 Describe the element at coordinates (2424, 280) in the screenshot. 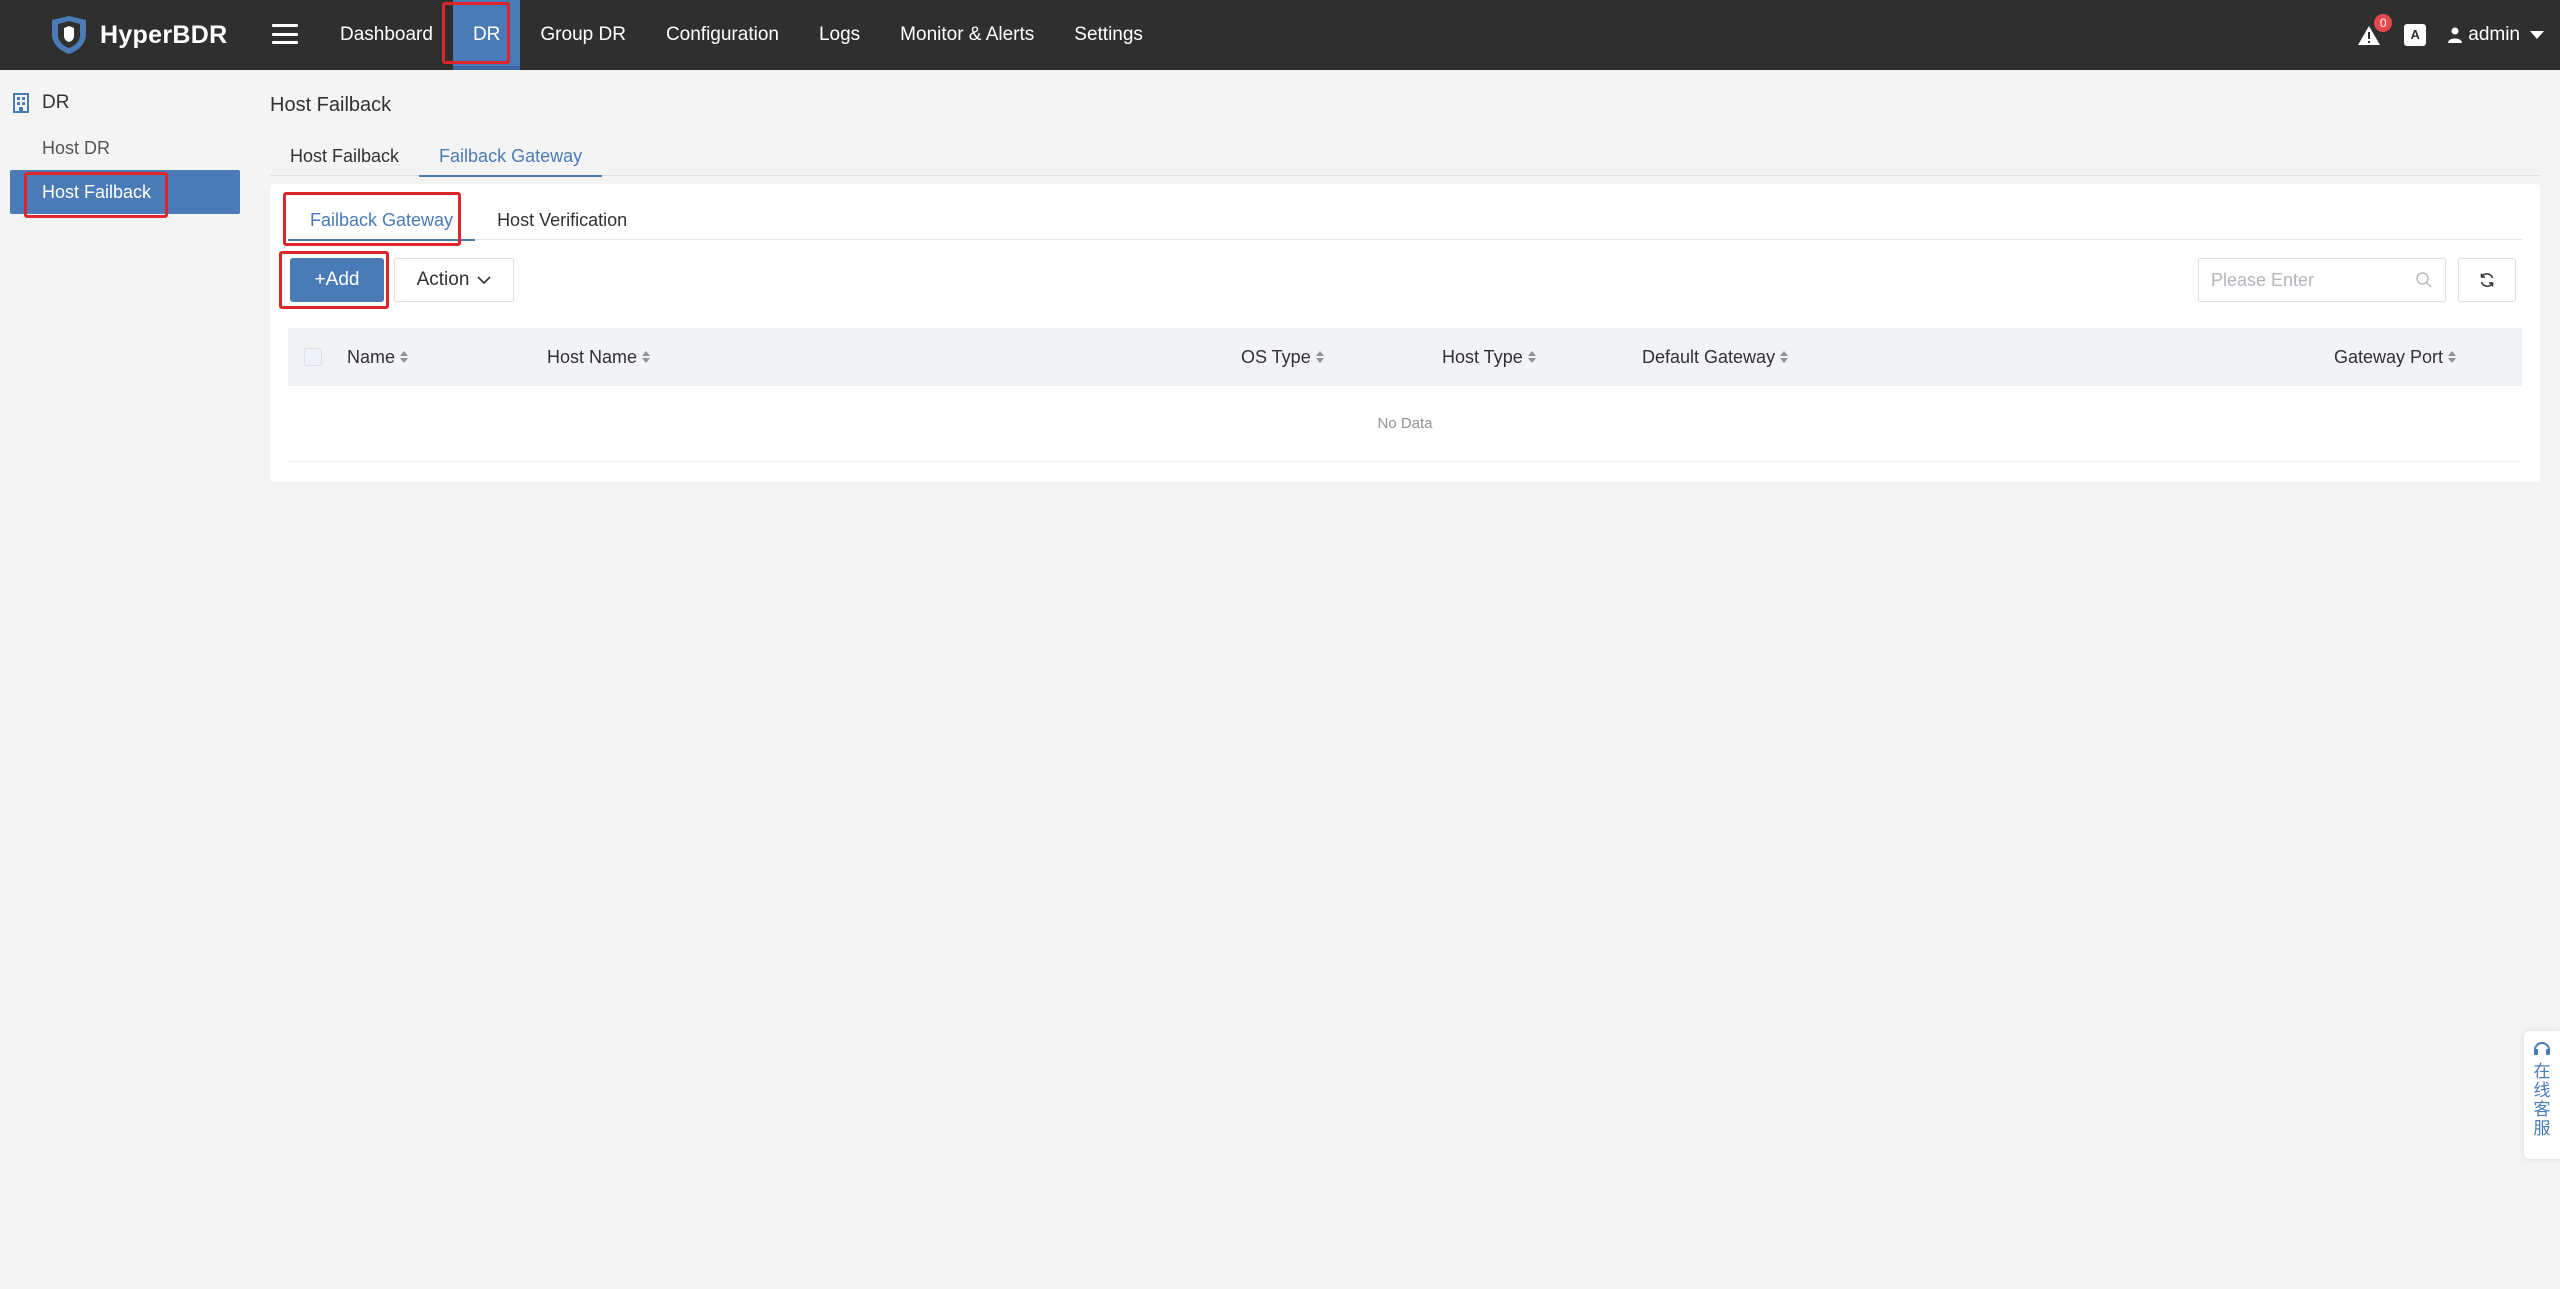

I see `search-icon` at that location.